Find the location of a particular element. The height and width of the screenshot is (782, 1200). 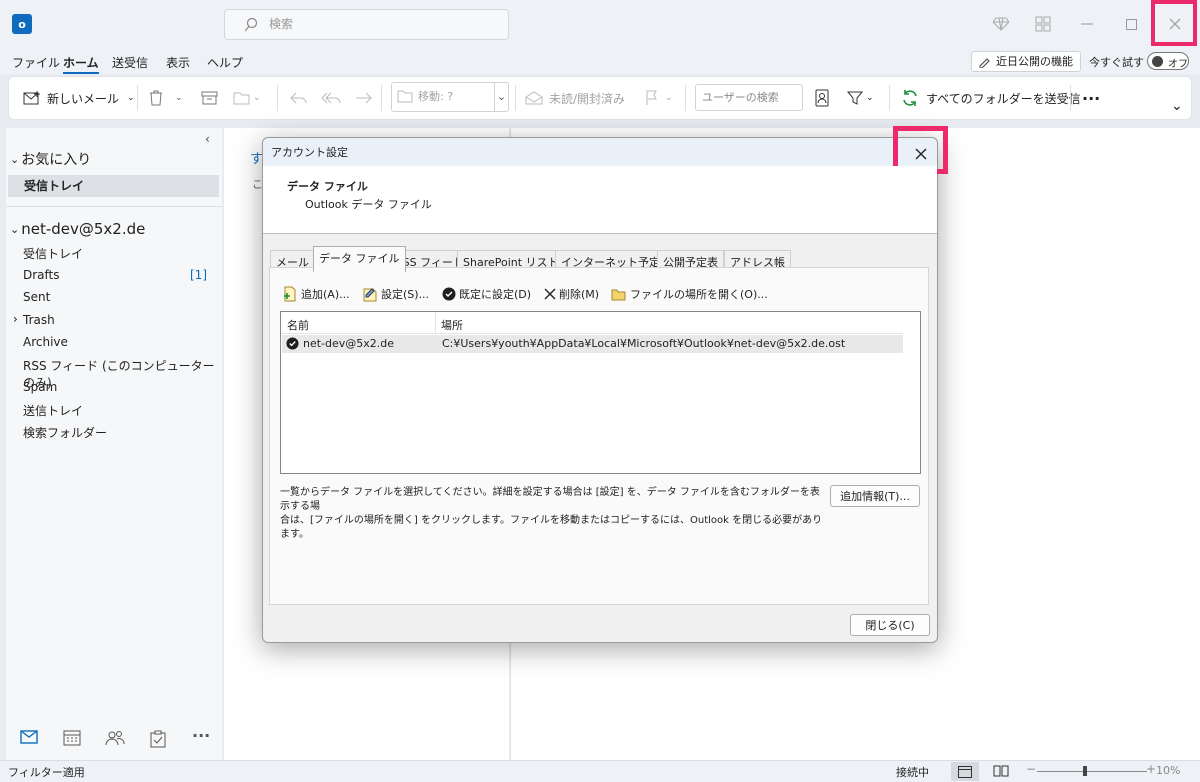

tab-data-files: データ ファイル is located at coordinates (359, 259).